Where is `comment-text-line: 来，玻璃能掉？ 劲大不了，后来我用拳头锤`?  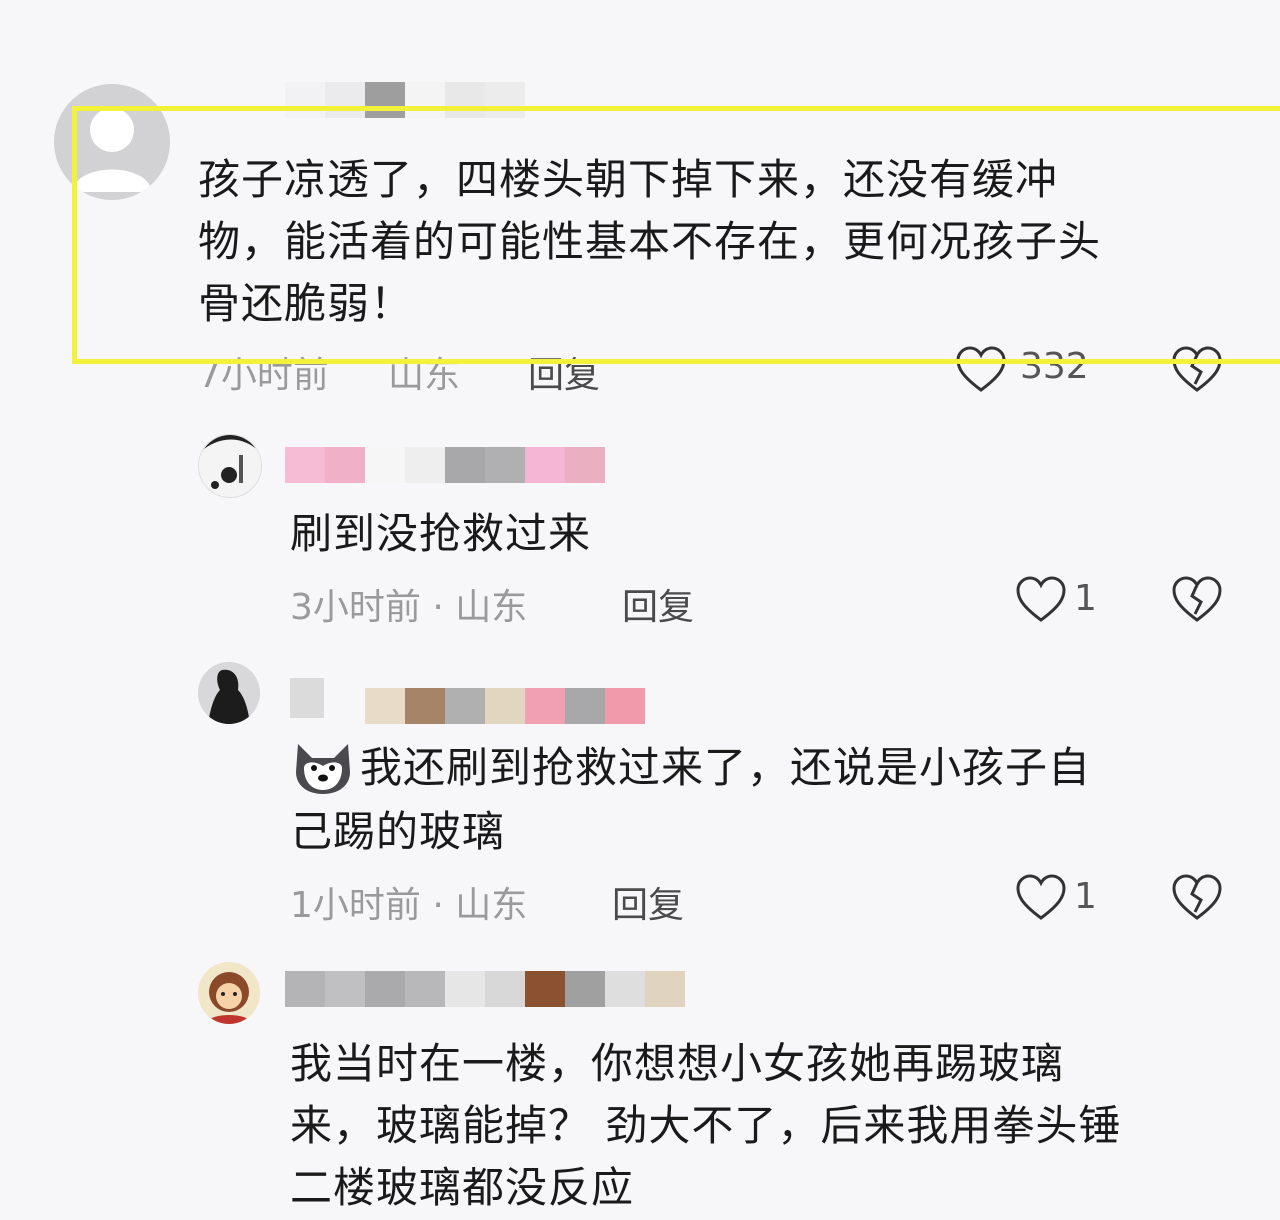
comment-text-line: 来，玻璃能掉？ 劲大不了，后来我用拳头锤 is located at coordinates (706, 1125).